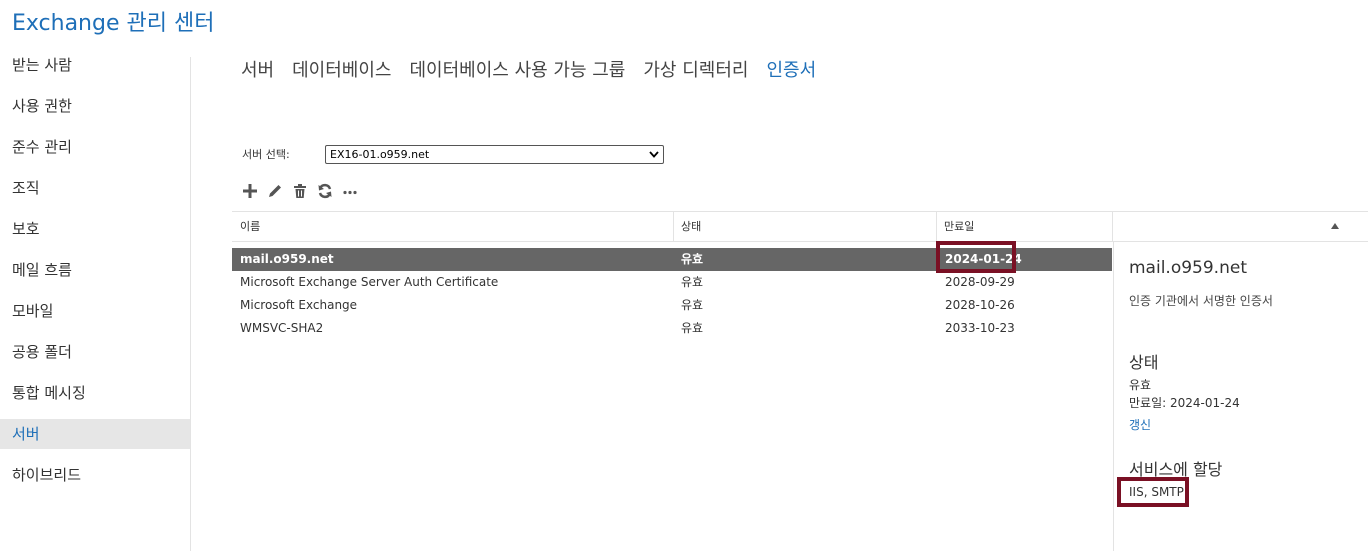  What do you see at coordinates (95, 434) in the screenshot?
I see `sidebar-item-servers: 서버` at bounding box center [95, 434].